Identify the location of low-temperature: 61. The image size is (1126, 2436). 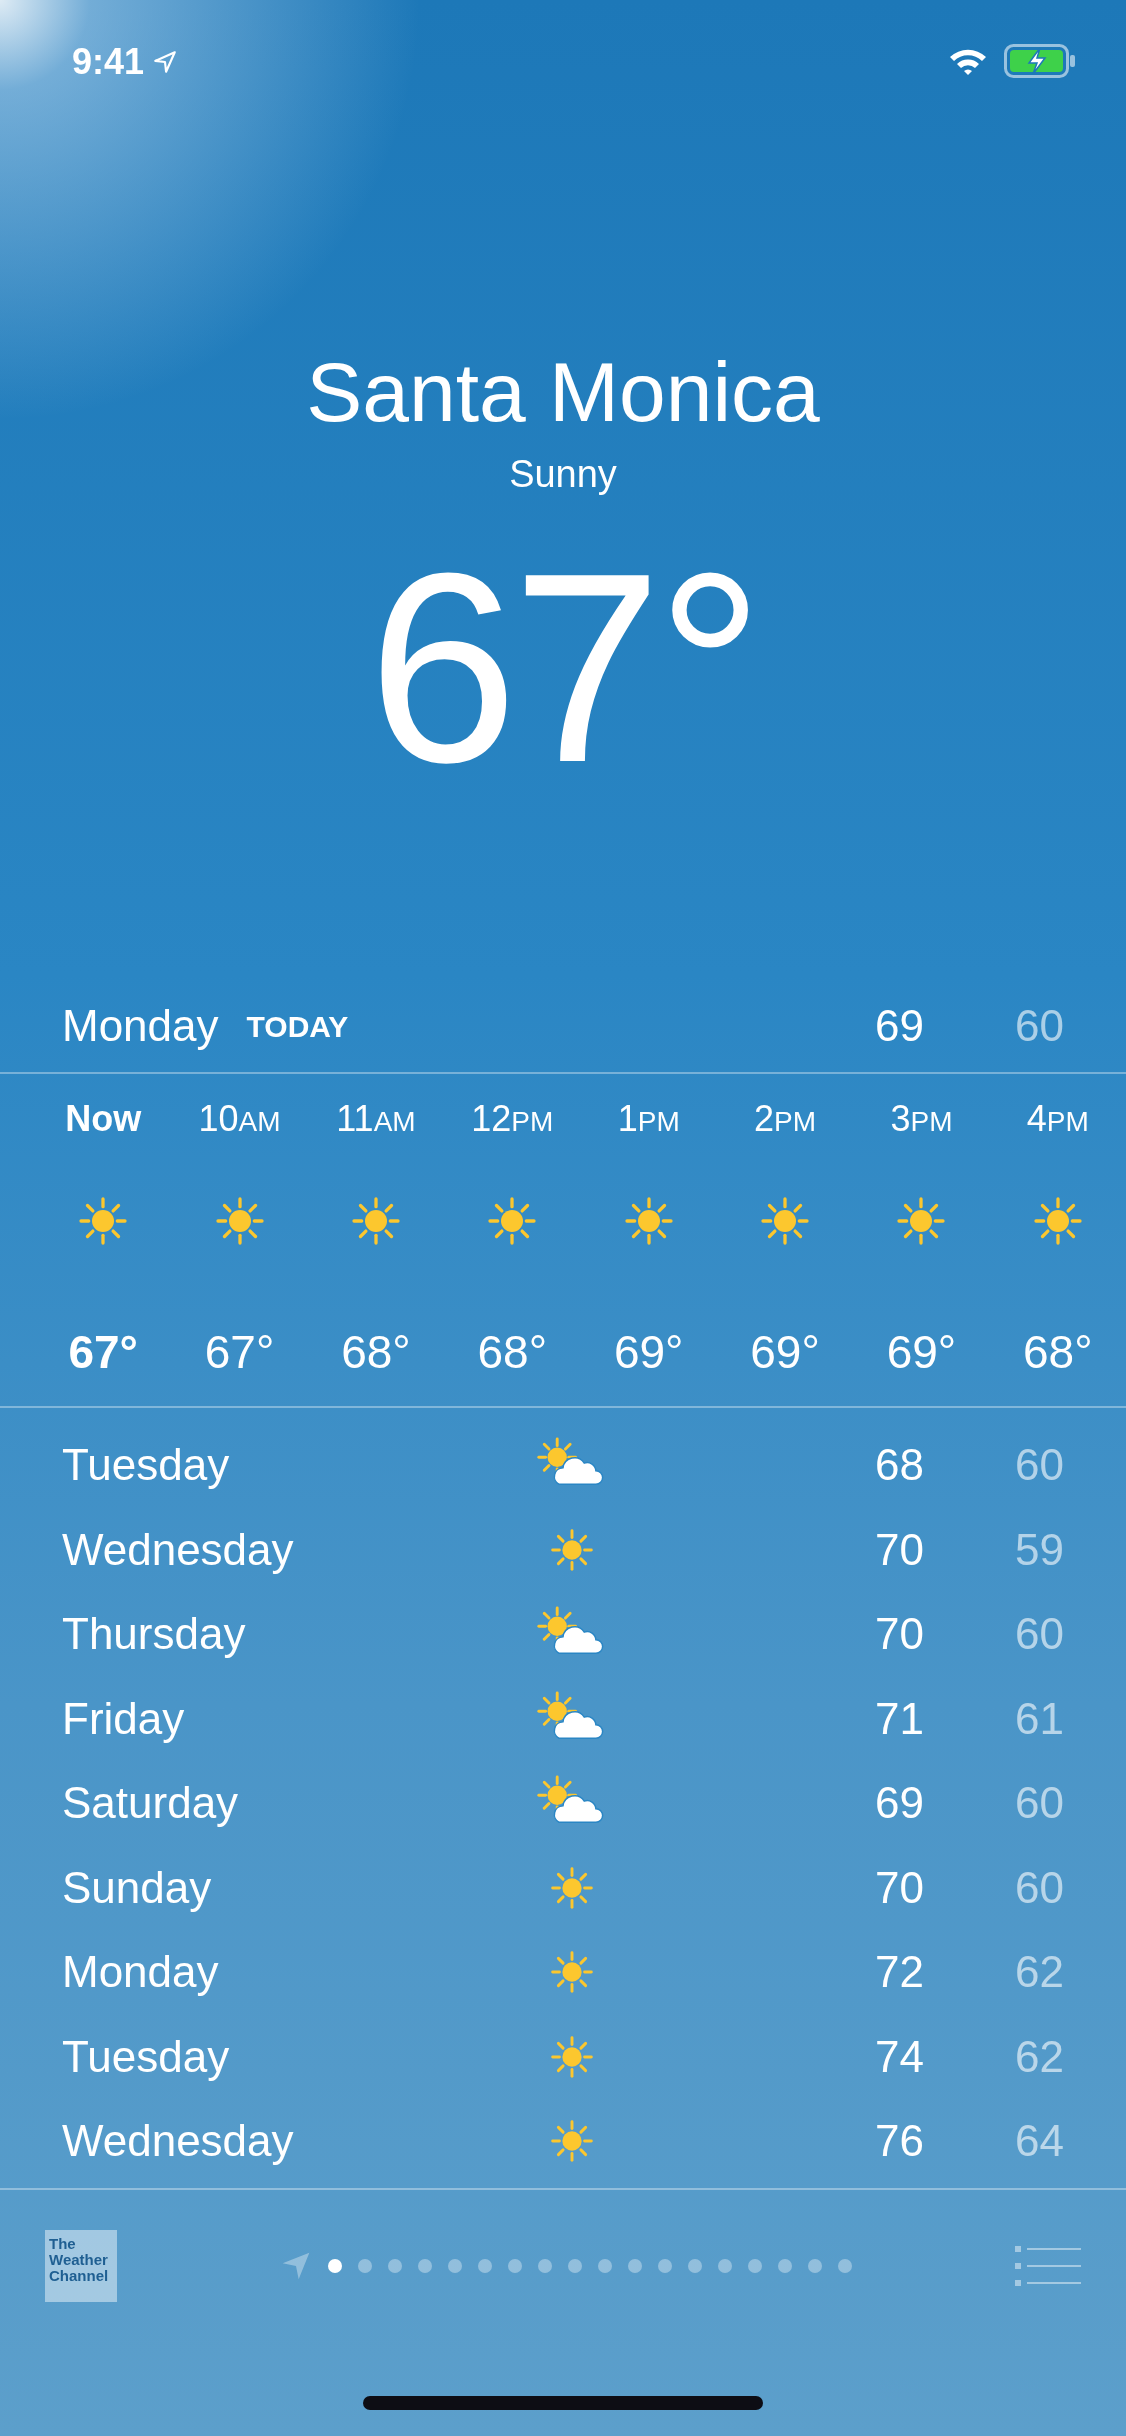
(1039, 1718).